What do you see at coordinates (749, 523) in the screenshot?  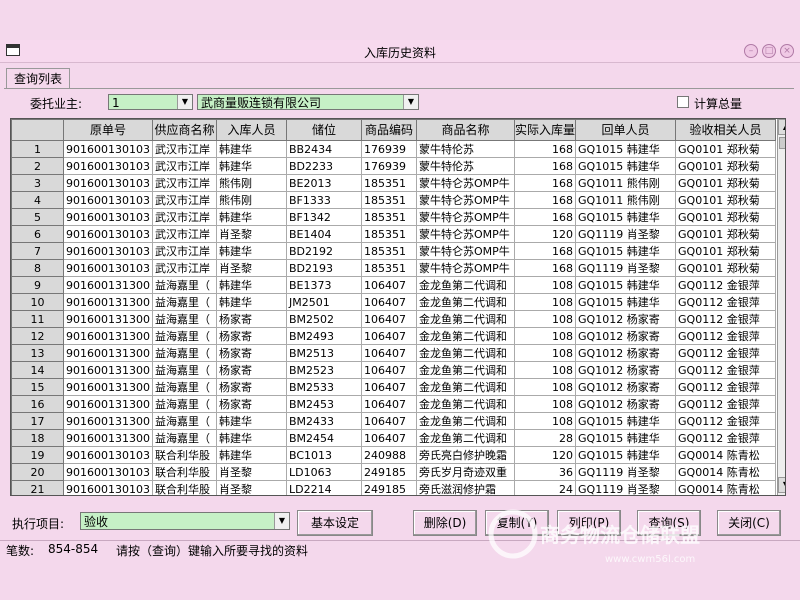 I see `close-button: 关闭(C)` at bounding box center [749, 523].